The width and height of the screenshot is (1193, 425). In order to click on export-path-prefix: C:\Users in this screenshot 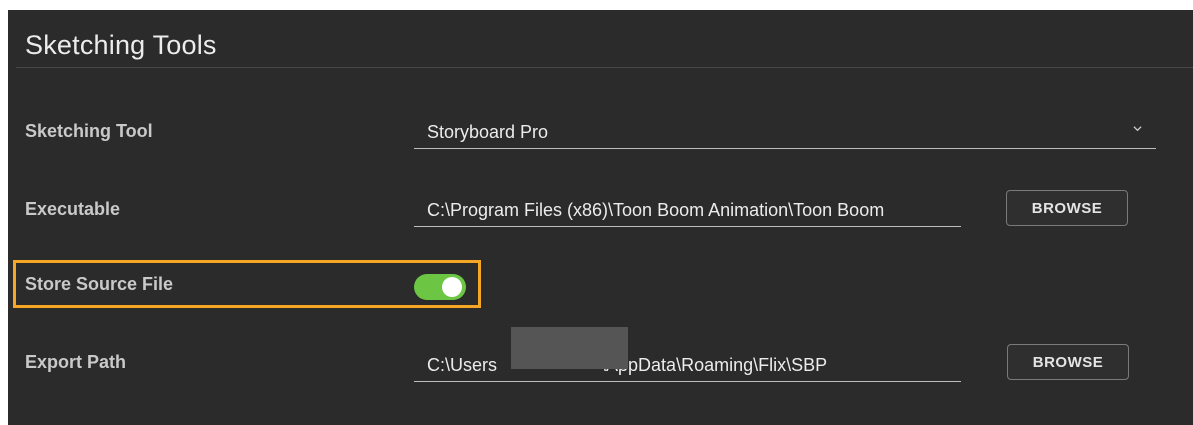, I will do `click(462, 365)`.